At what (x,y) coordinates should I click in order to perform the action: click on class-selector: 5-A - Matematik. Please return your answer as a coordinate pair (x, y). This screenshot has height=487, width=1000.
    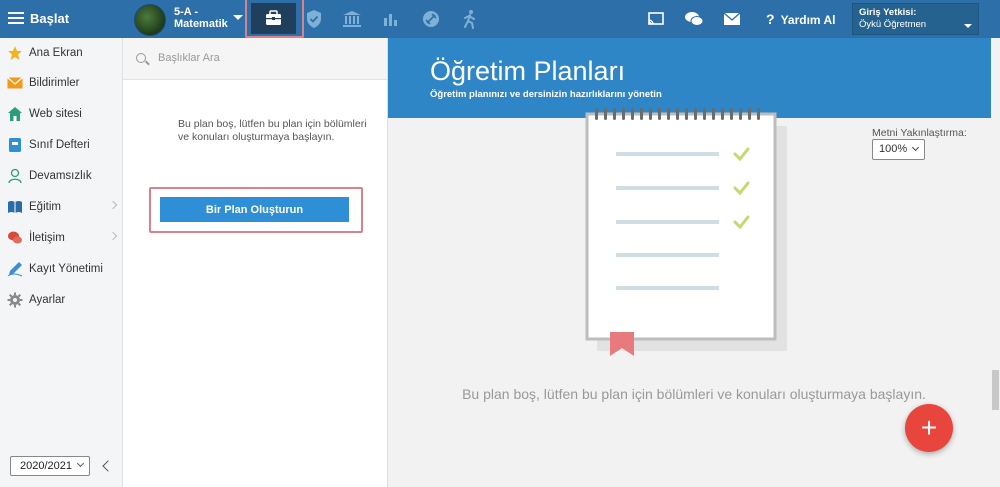
    Looking at the image, I should click on (203, 18).